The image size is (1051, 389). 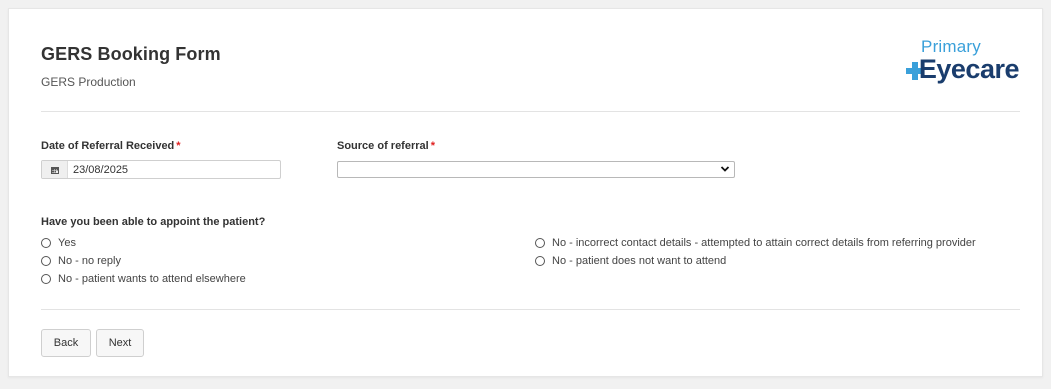 I want to click on date-of-referral-field: 23/08/2025, so click(x=161, y=169).